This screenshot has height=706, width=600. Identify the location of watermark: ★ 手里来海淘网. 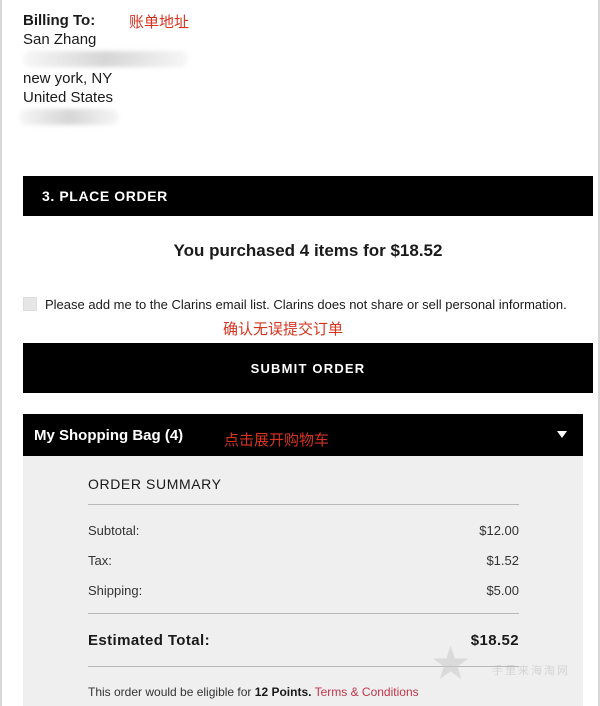
(512, 670).